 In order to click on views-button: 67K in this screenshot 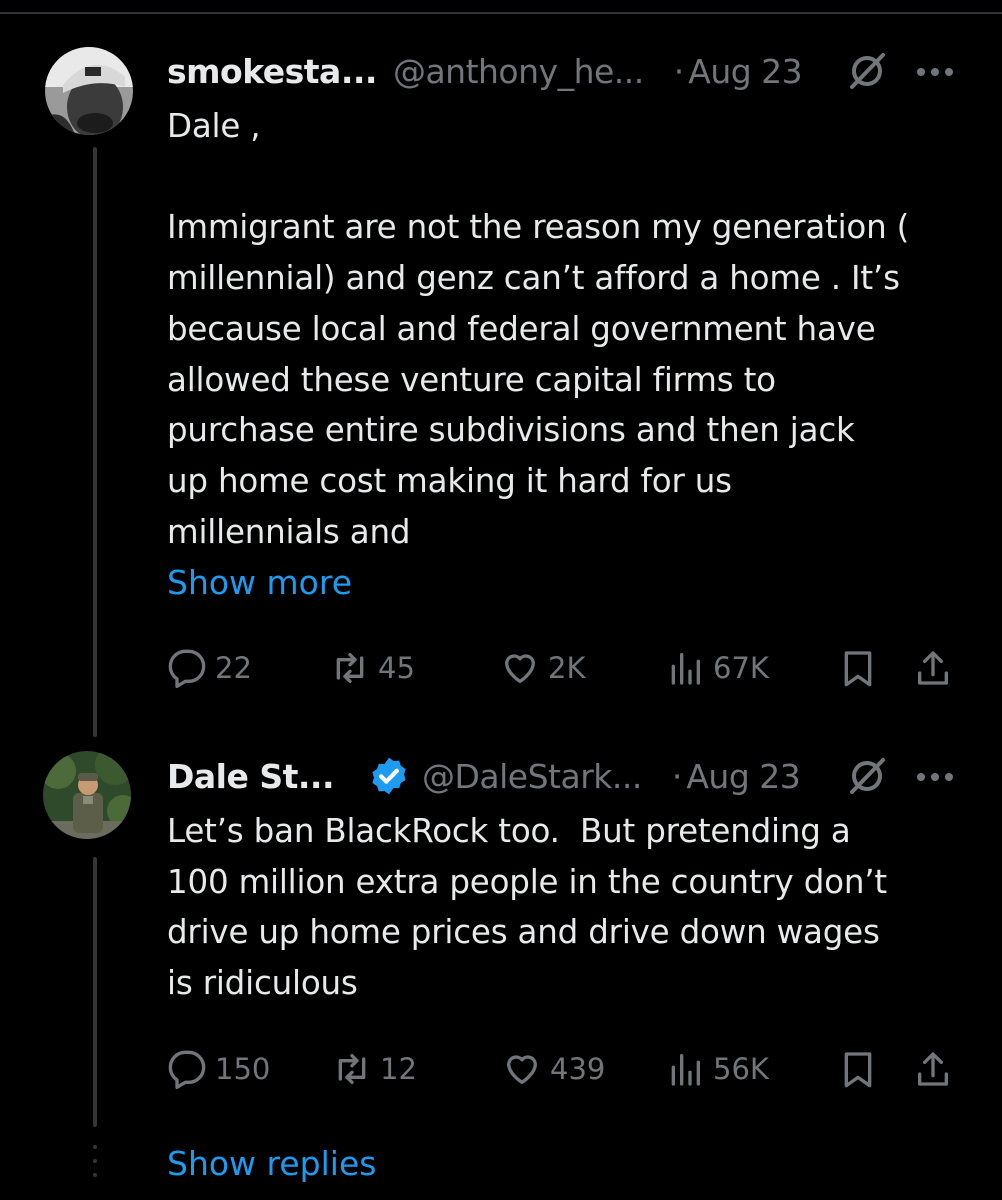, I will do `click(717, 668)`.